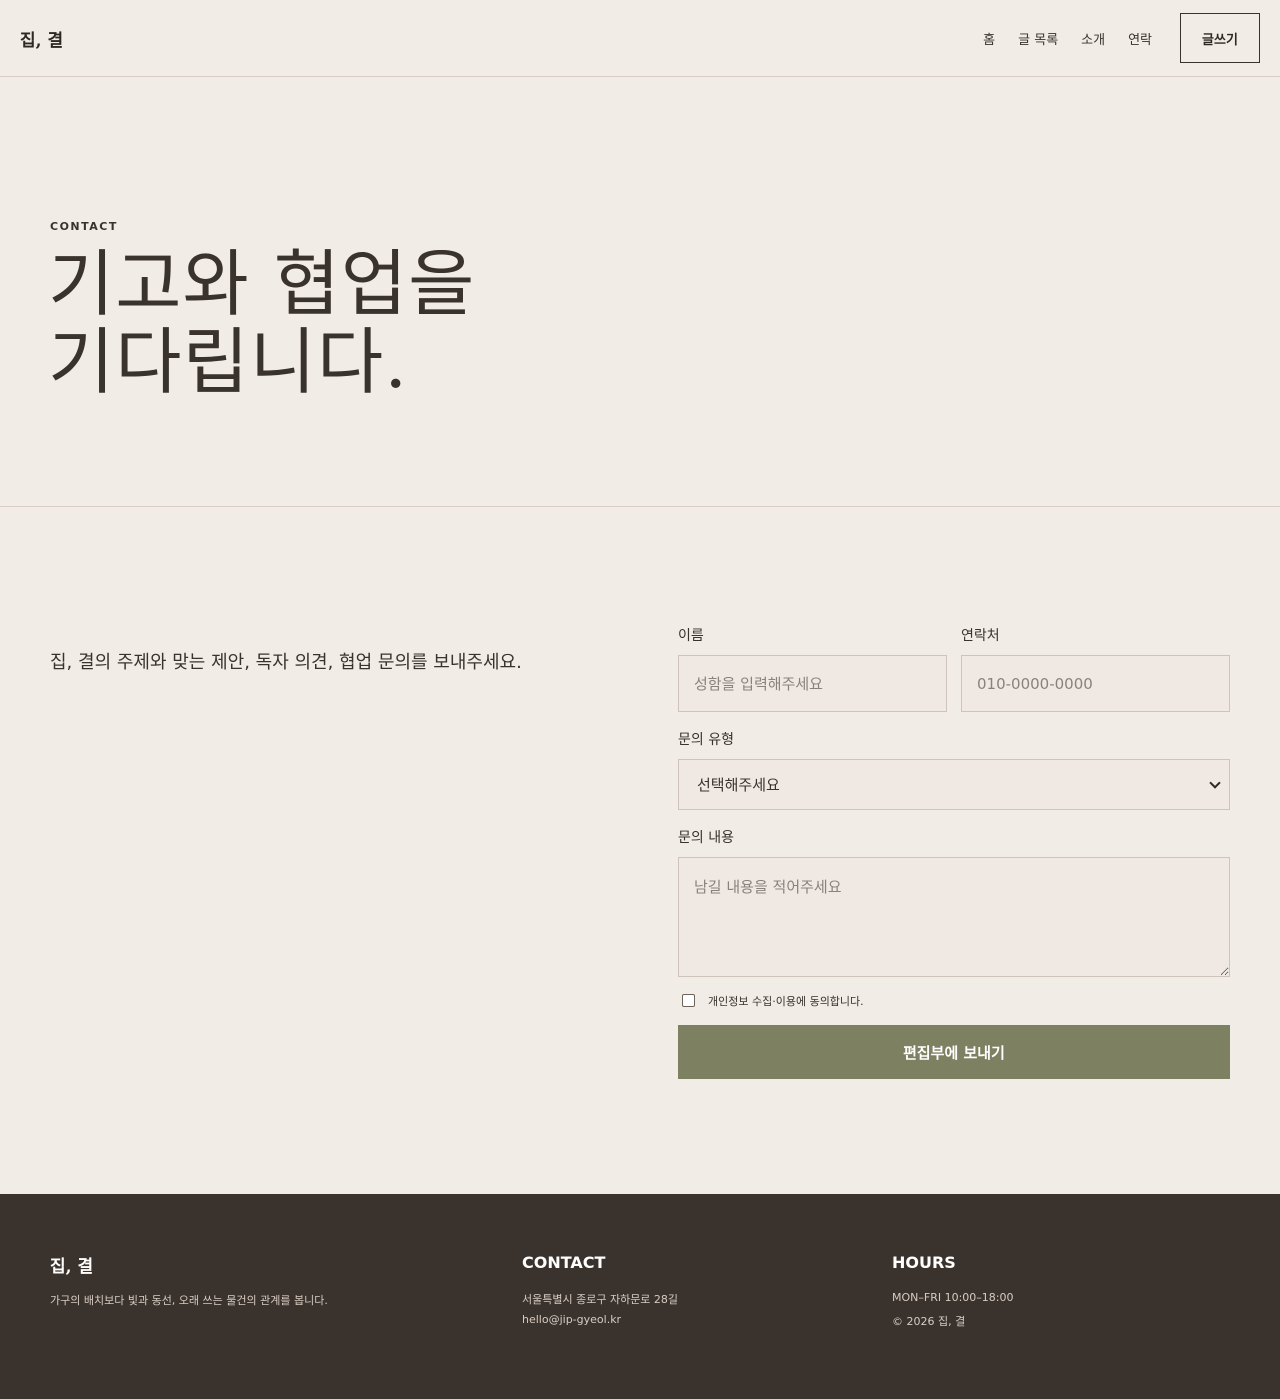  What do you see at coordinates (812, 683) in the screenshot?
I see `name-input` at bounding box center [812, 683].